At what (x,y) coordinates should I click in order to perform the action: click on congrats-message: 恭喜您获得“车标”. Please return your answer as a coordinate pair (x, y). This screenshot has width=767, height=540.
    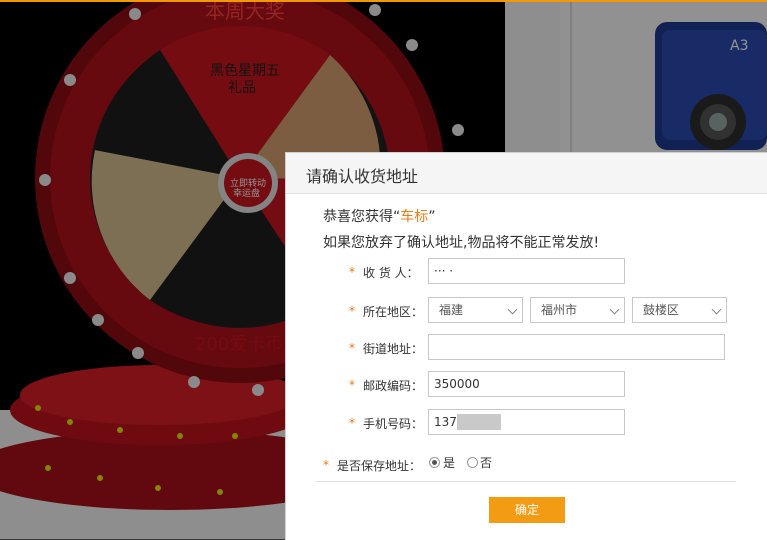
    Looking at the image, I should click on (379, 216).